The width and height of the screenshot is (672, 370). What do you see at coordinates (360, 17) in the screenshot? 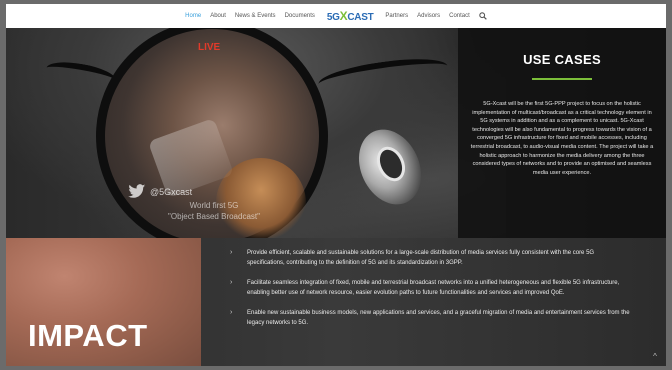
I see `logo-part-cast: CAST` at bounding box center [360, 17].